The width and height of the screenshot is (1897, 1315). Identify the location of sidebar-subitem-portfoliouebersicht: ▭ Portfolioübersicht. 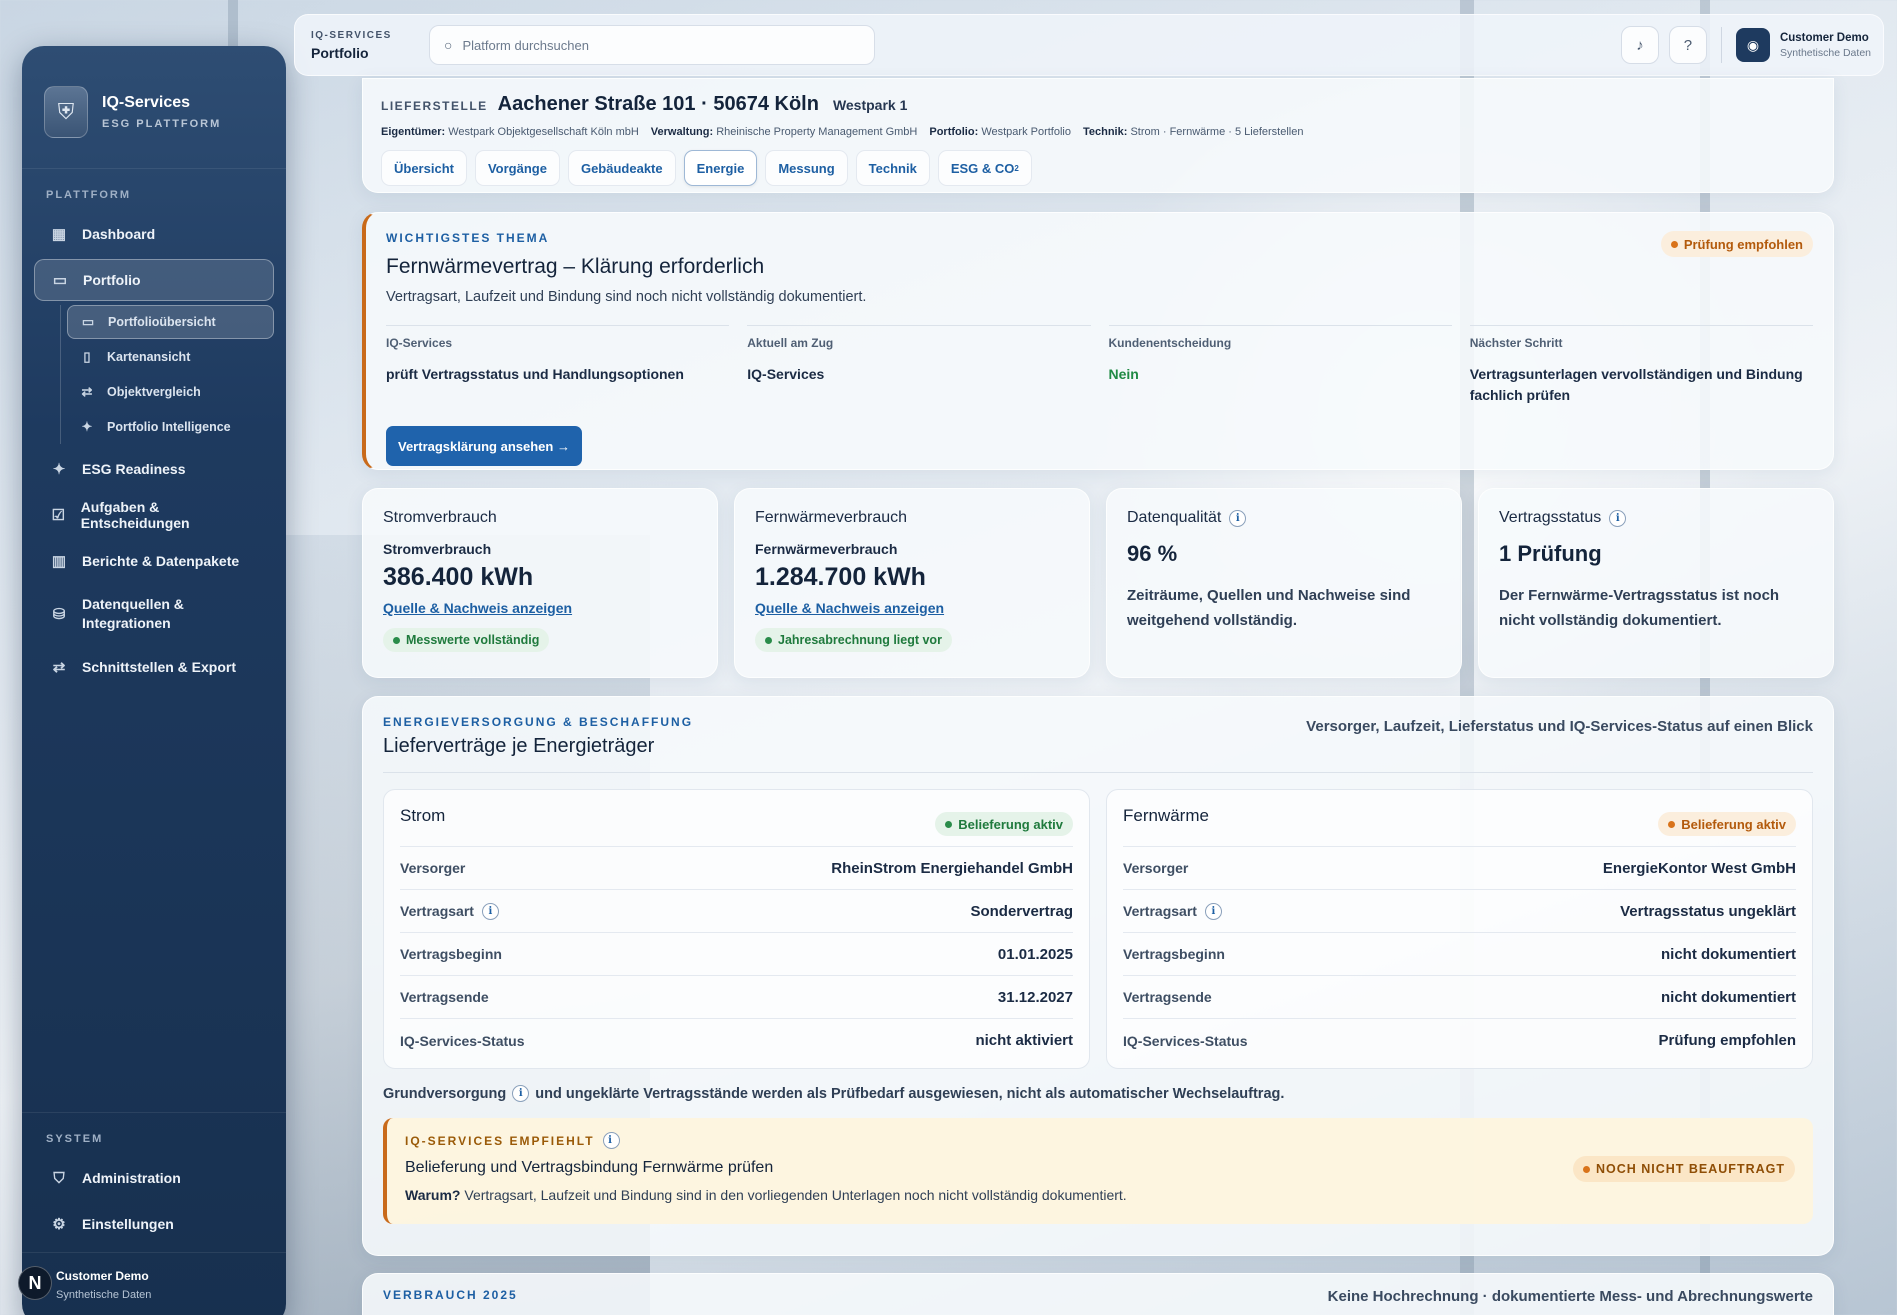
(170, 322).